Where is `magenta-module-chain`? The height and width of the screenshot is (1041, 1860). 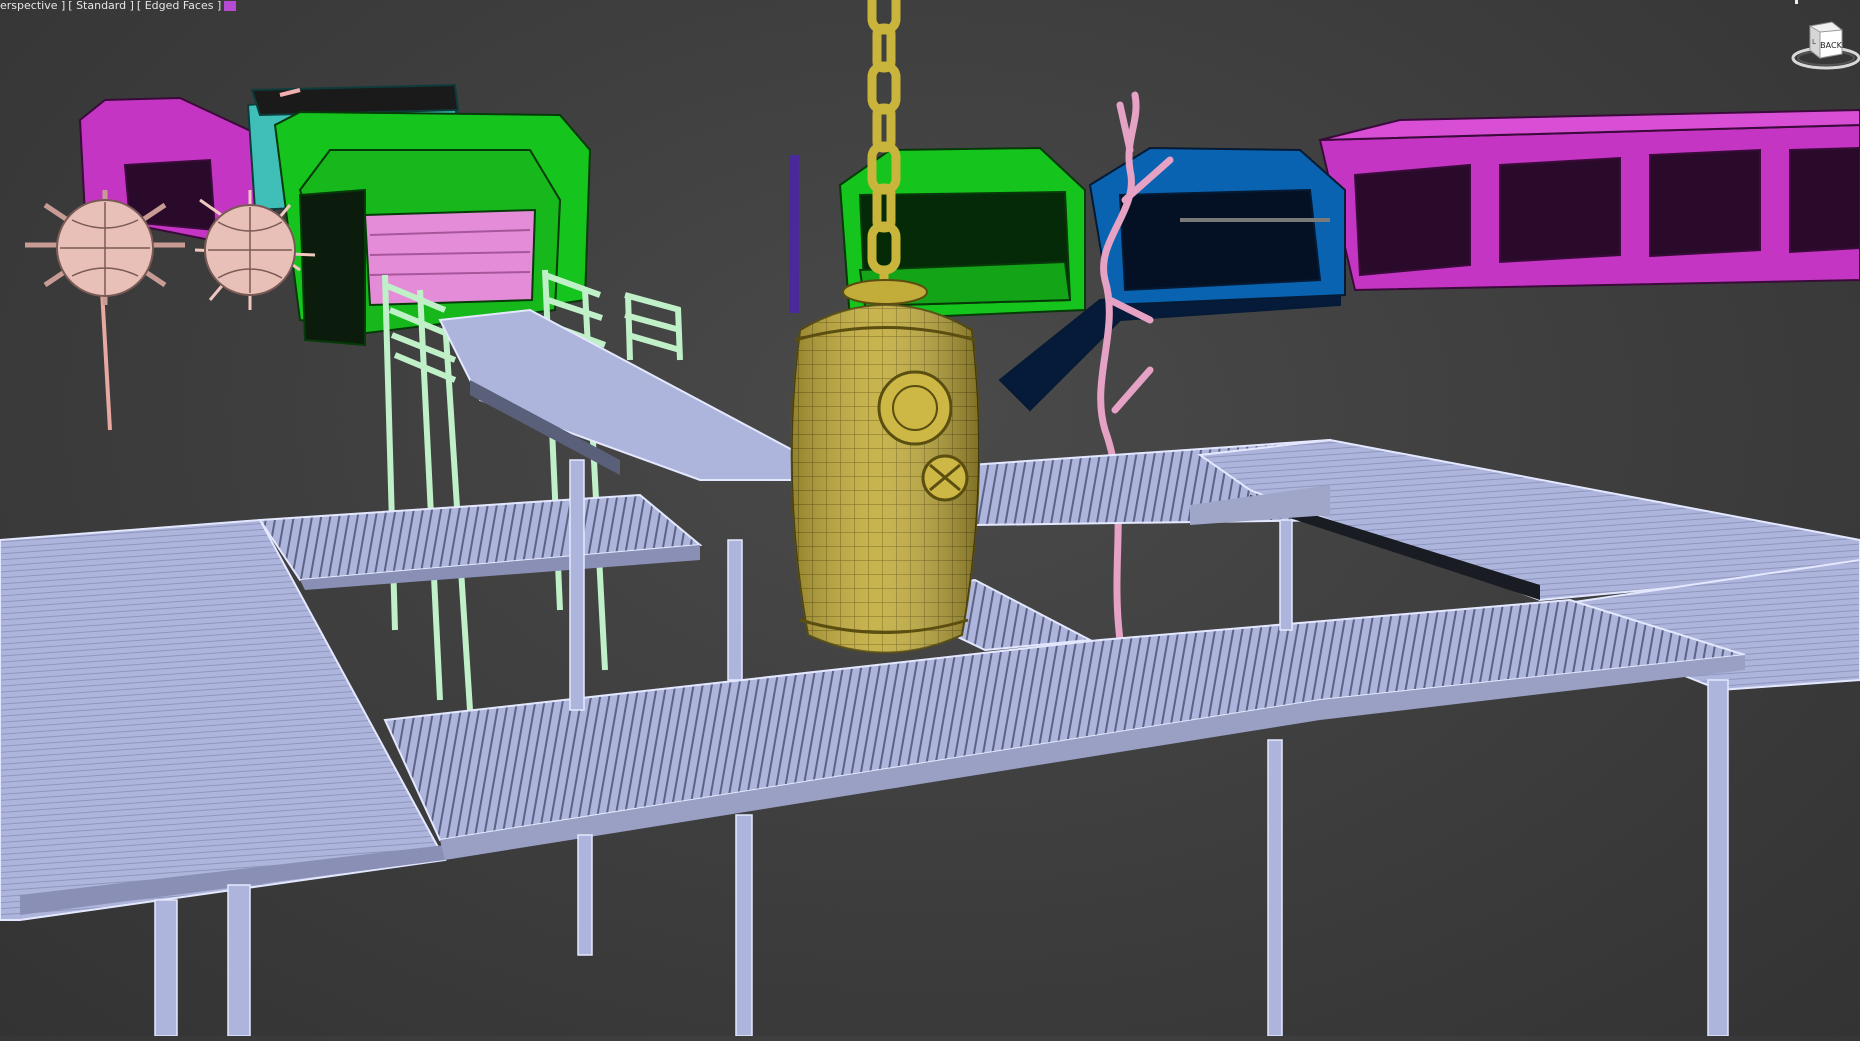 magenta-module-chain is located at coordinates (1589, 200).